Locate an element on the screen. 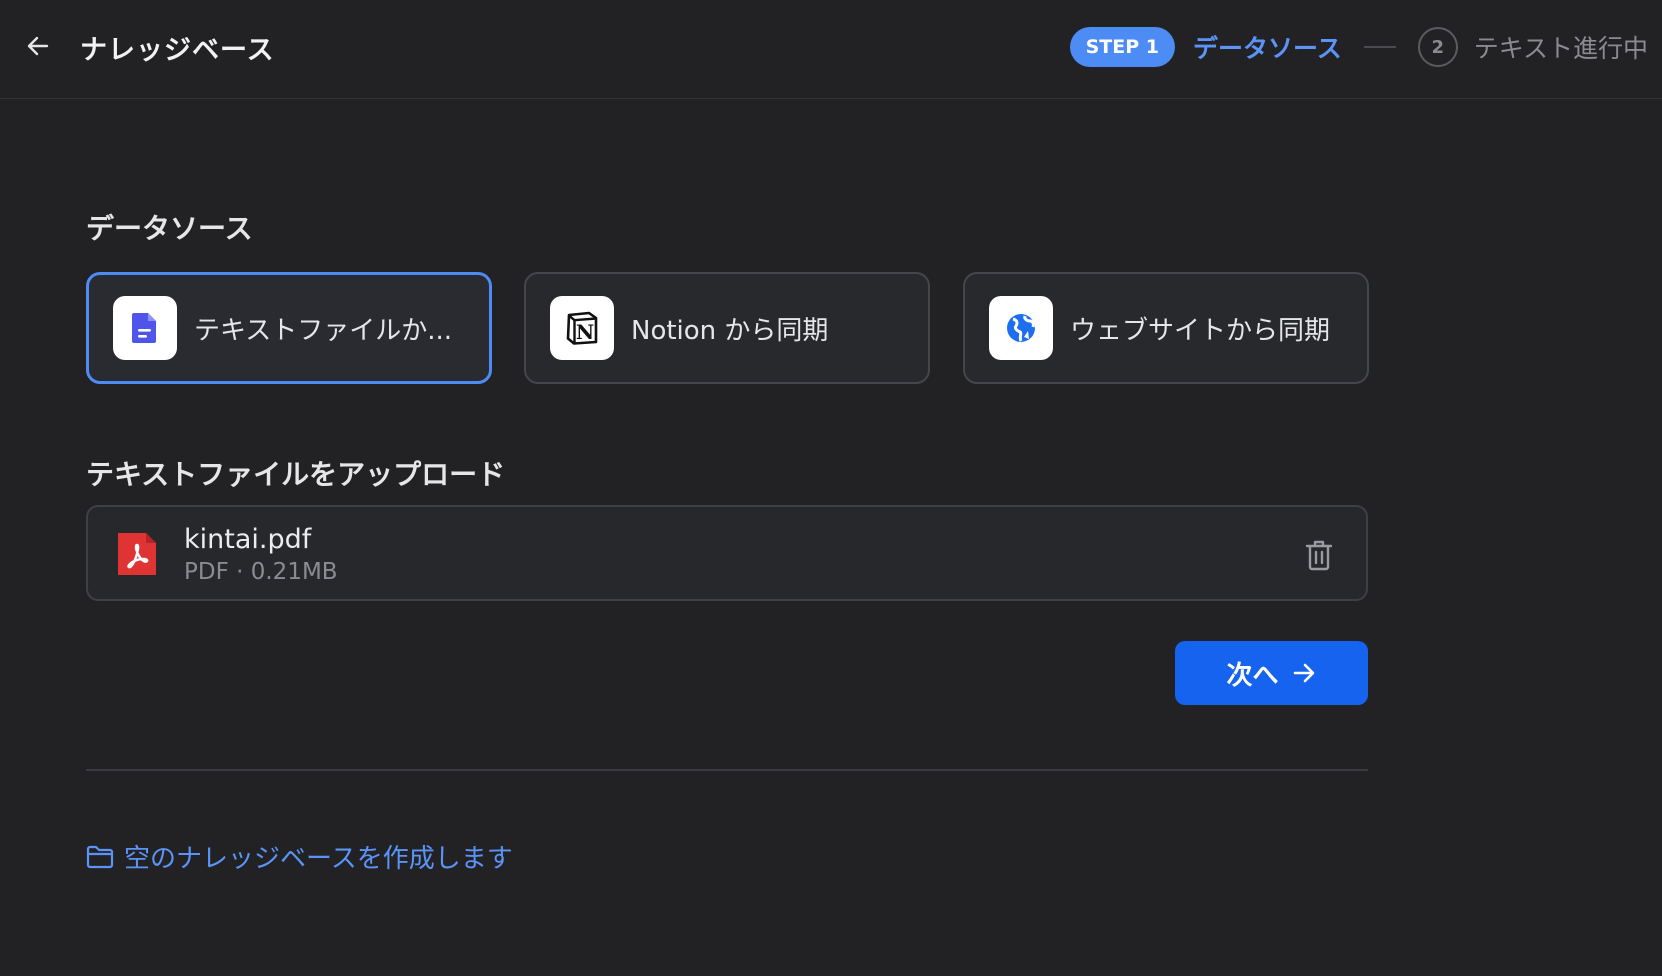 This screenshot has height=976, width=1662. source-option-notion: N Notion から同期 is located at coordinates (727, 328).